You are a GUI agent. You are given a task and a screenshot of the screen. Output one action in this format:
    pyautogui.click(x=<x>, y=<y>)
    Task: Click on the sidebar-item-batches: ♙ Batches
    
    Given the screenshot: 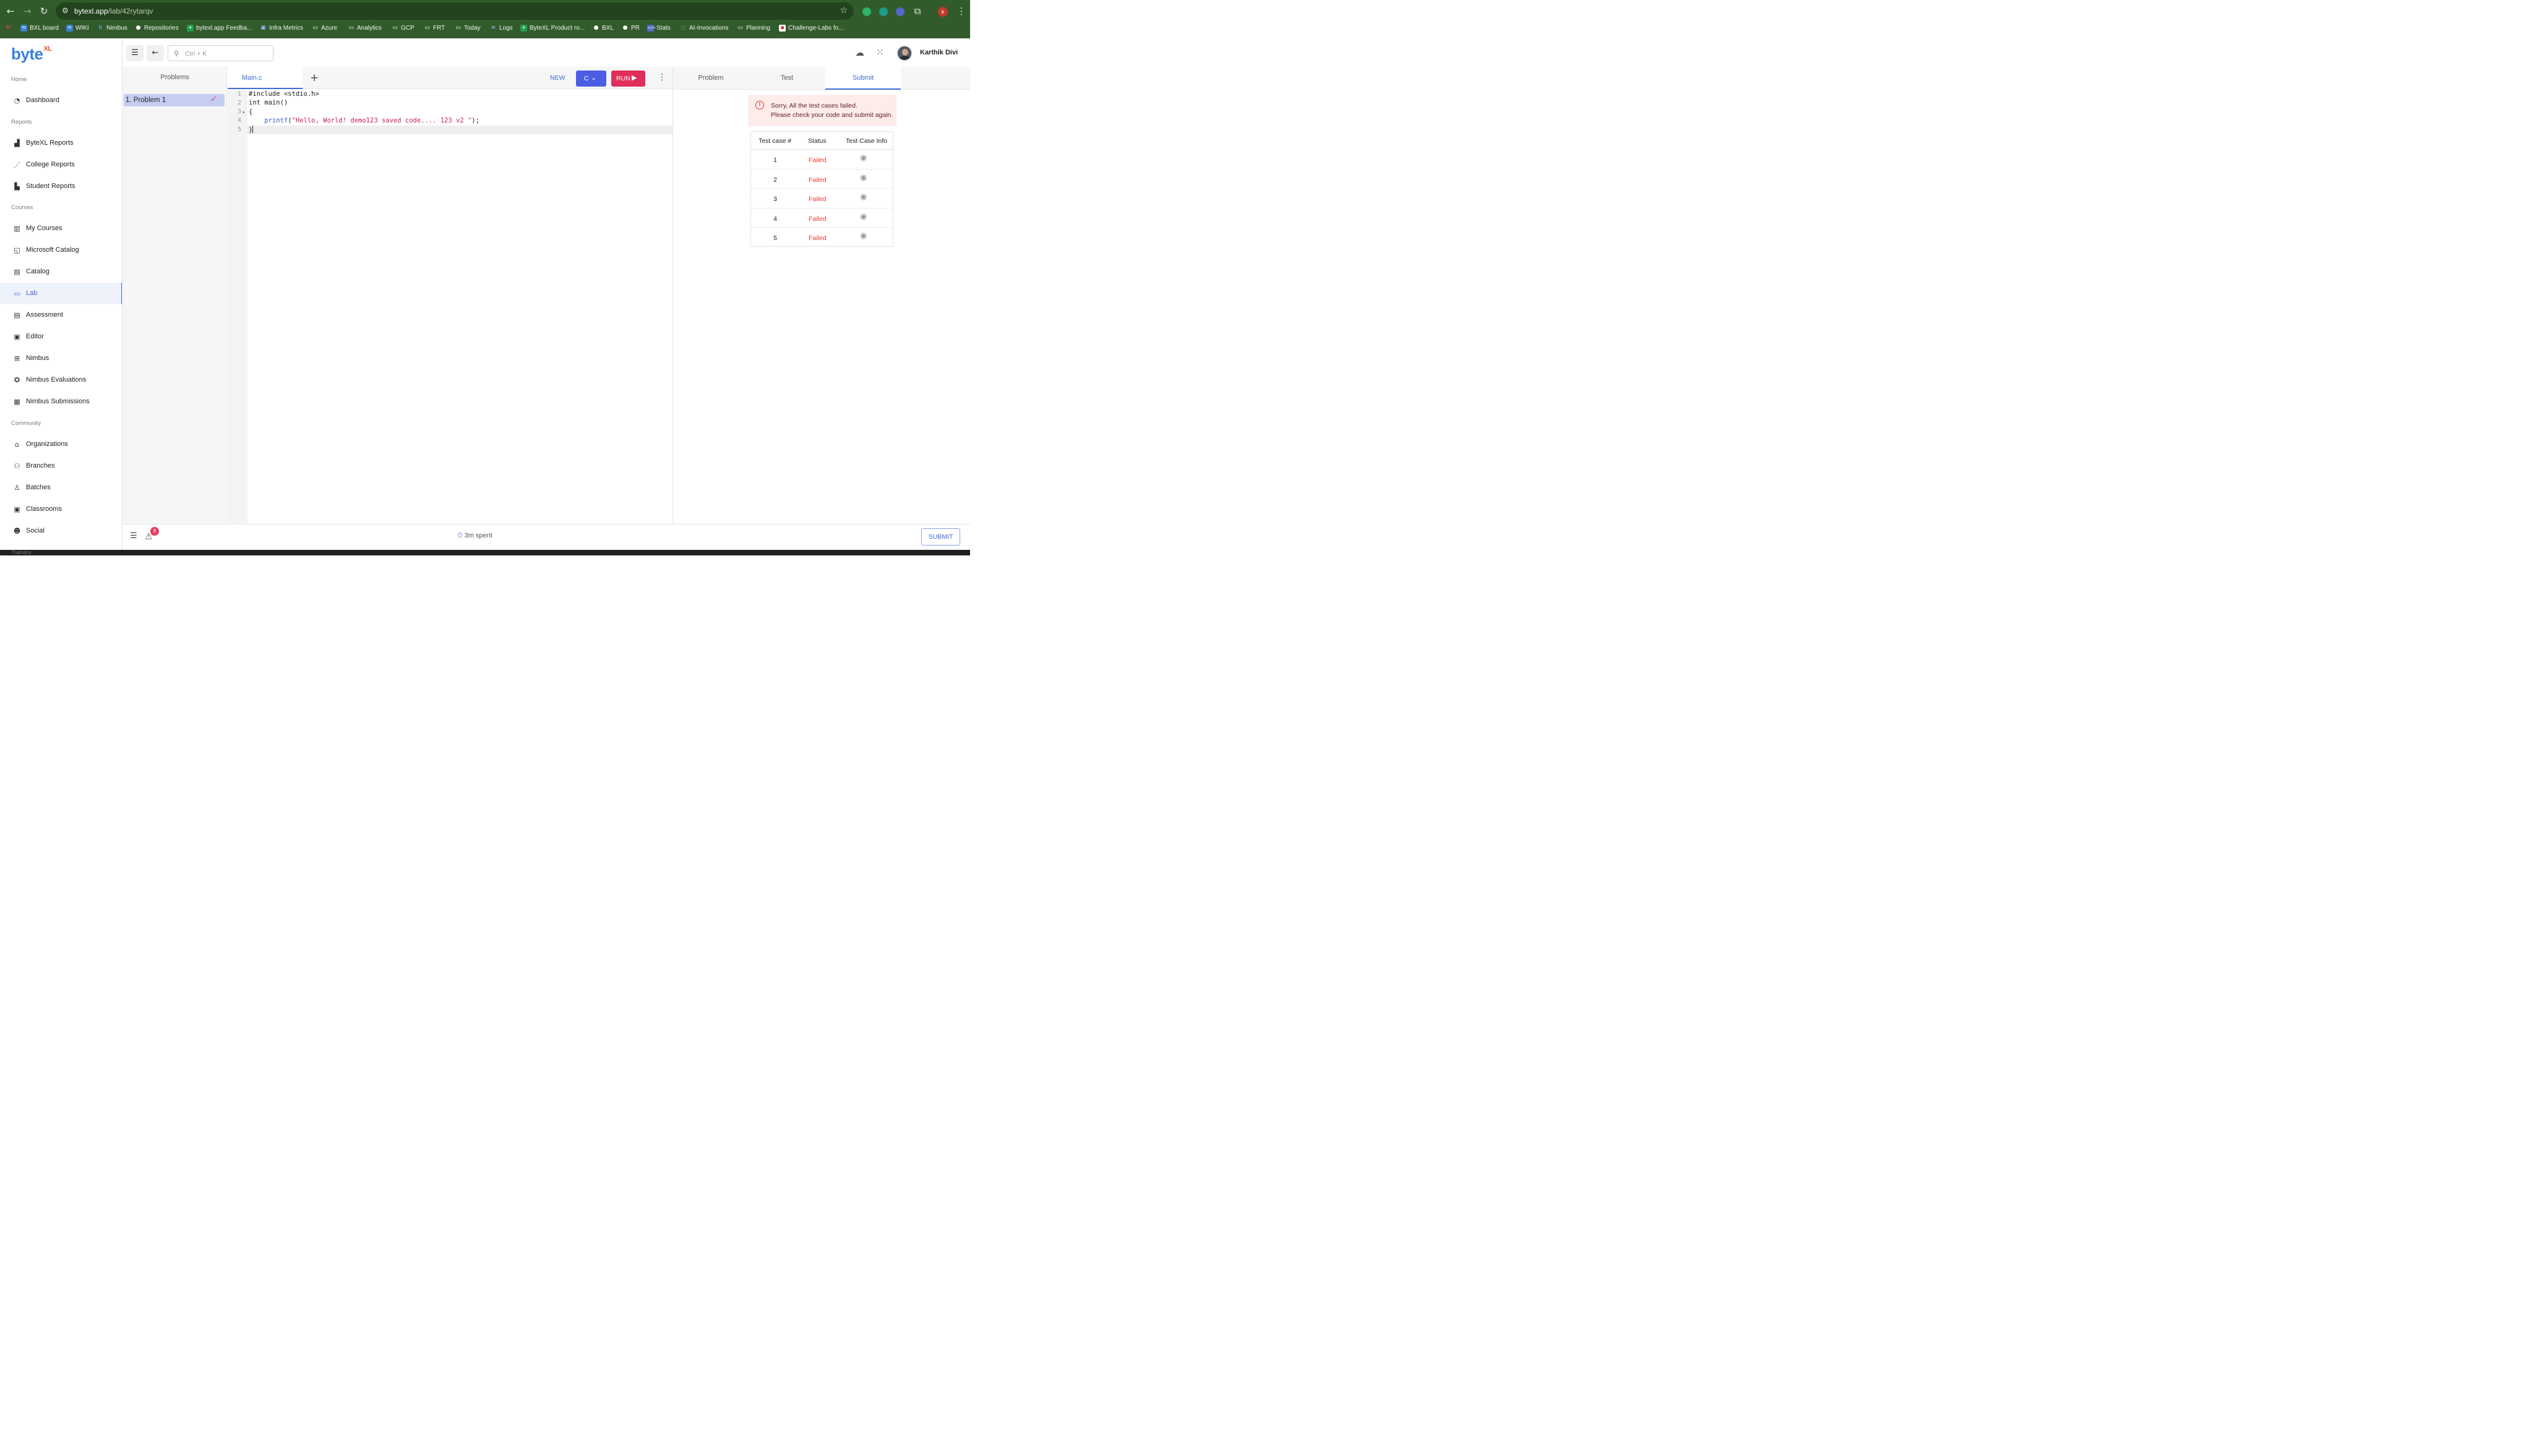 What is the action you would take?
    pyautogui.click(x=61, y=488)
    